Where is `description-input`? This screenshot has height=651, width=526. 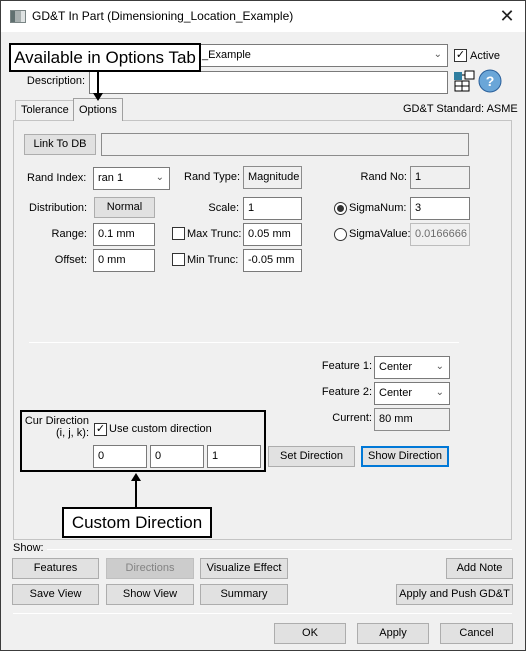 description-input is located at coordinates (268, 82).